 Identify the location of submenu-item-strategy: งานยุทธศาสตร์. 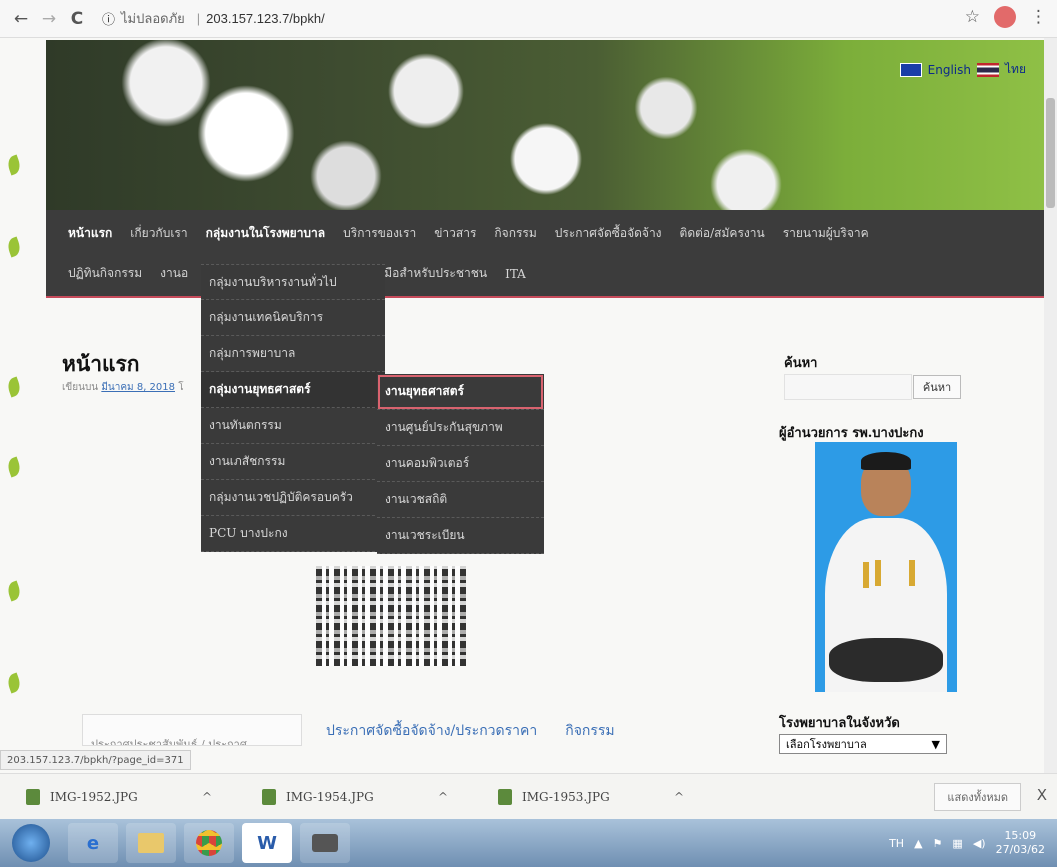
(460, 392).